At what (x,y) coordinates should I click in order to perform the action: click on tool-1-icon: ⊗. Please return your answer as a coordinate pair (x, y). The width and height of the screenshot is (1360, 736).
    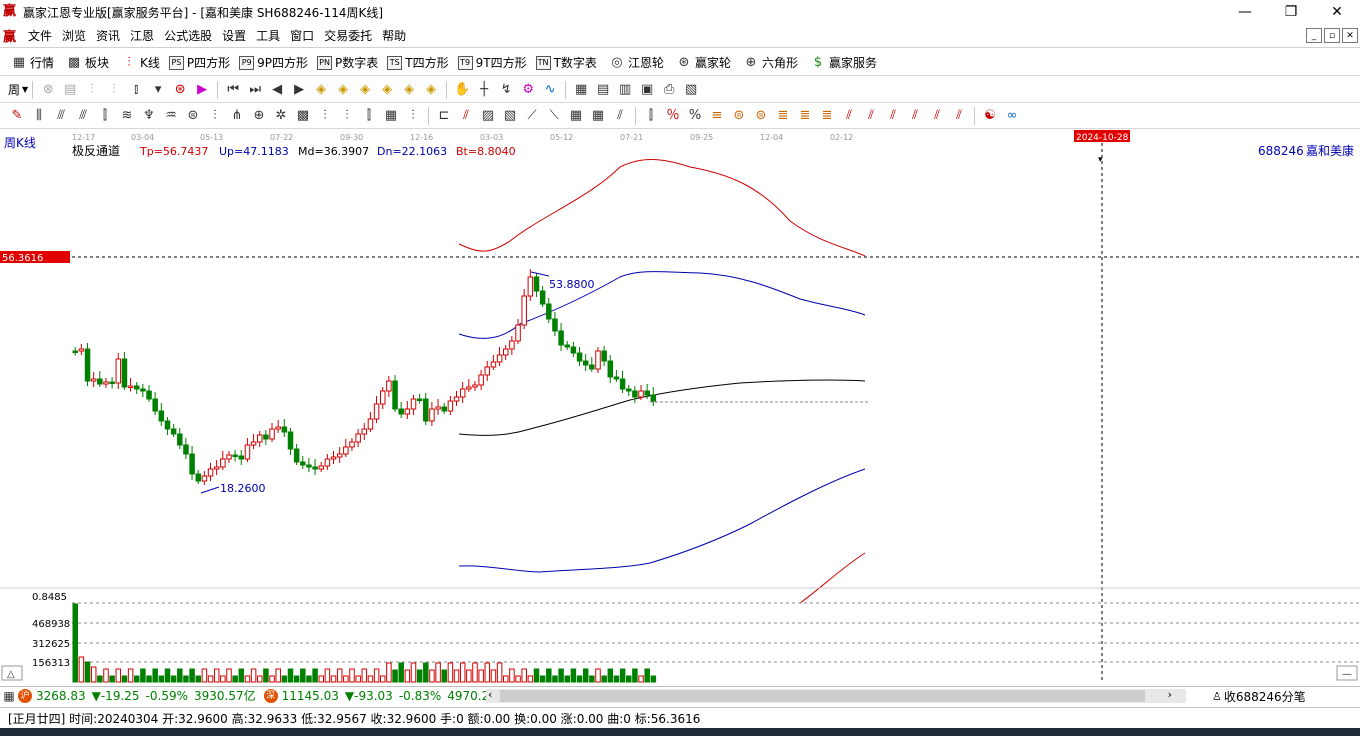
    Looking at the image, I should click on (48, 90).